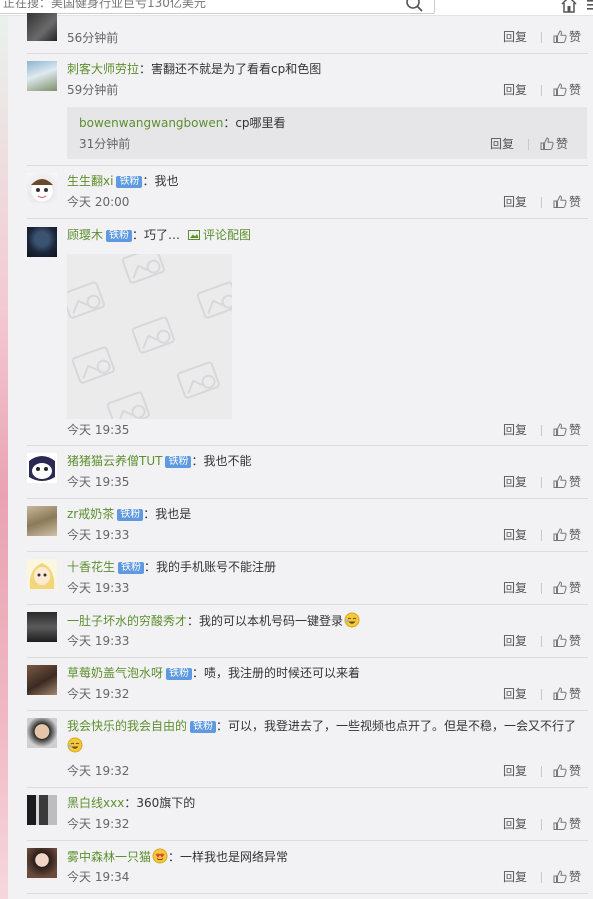 The height and width of the screenshot is (899, 593). I want to click on top-search-bar: 正在搜：美国健身行业巨亏130亿美元, so click(296, 8).